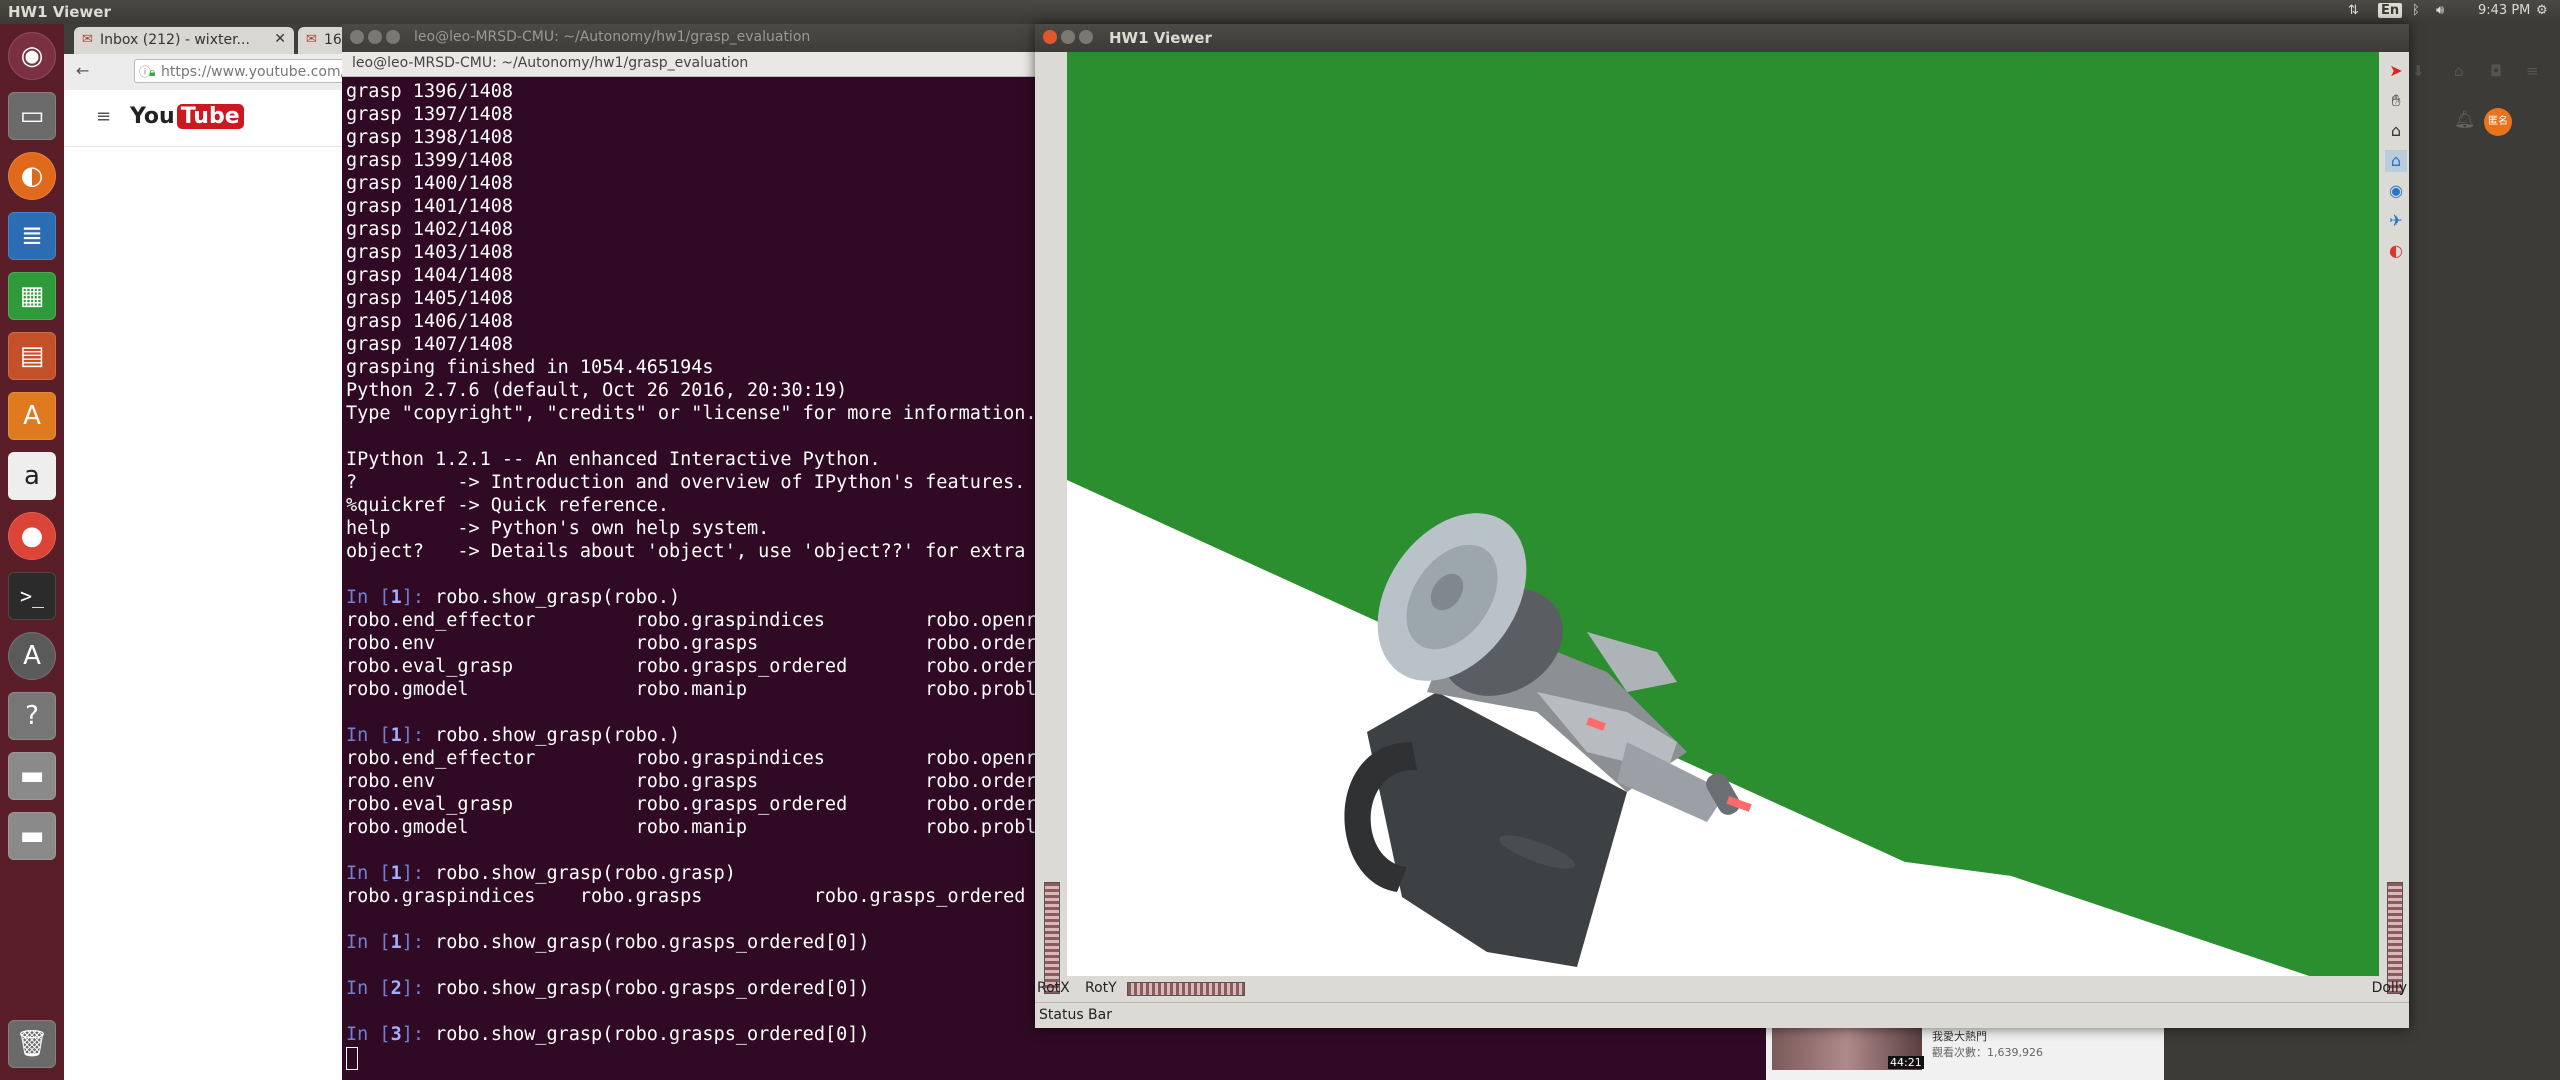 Image resolution: width=2560 pixels, height=1080 pixels. I want to click on ubuntu-dash-icon: ◉, so click(32, 56).